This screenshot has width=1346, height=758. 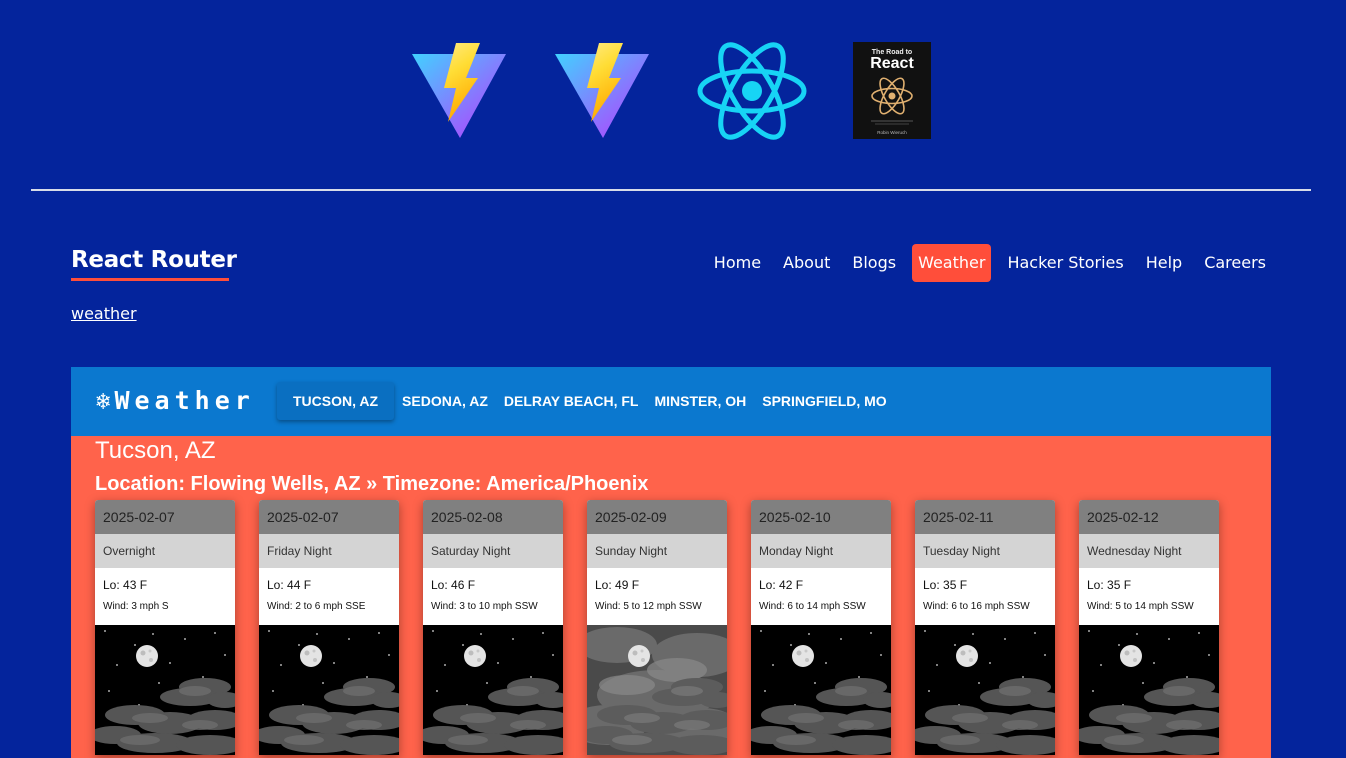 What do you see at coordinates (316, 606) in the screenshot?
I see `forecast-wind: Wind: 2 to 6 mph SSE` at bounding box center [316, 606].